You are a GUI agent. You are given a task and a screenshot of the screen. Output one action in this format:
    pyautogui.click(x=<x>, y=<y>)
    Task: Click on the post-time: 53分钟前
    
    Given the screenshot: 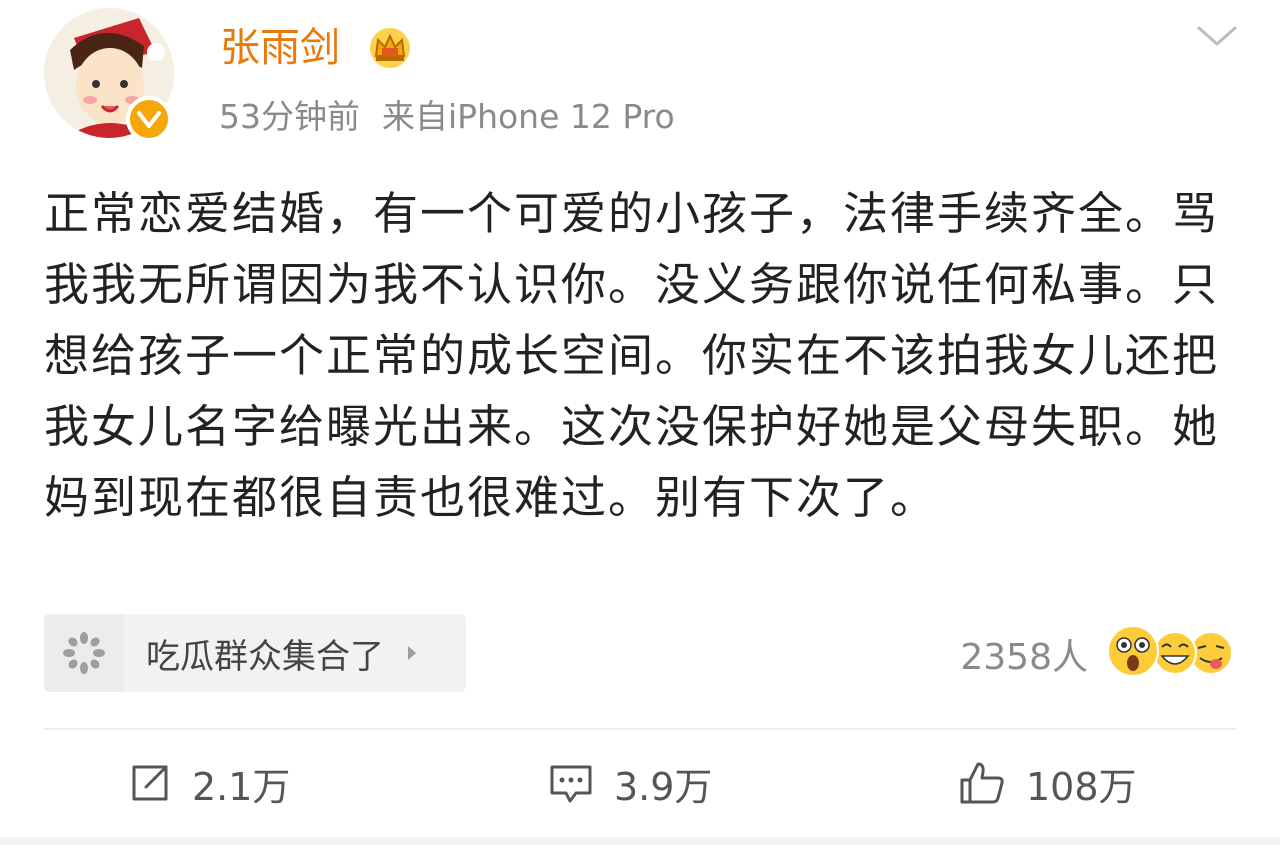 What is the action you would take?
    pyautogui.click(x=289, y=116)
    